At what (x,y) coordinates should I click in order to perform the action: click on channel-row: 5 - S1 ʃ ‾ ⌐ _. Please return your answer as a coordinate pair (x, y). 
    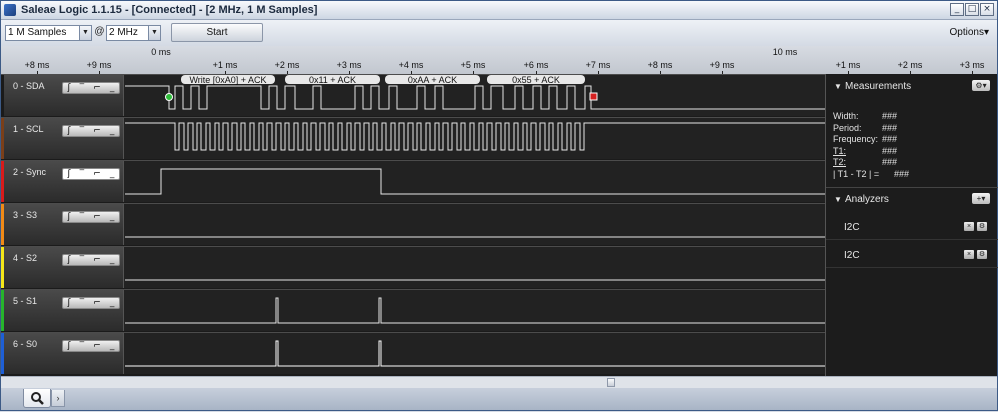
    Looking at the image, I should click on (413, 310).